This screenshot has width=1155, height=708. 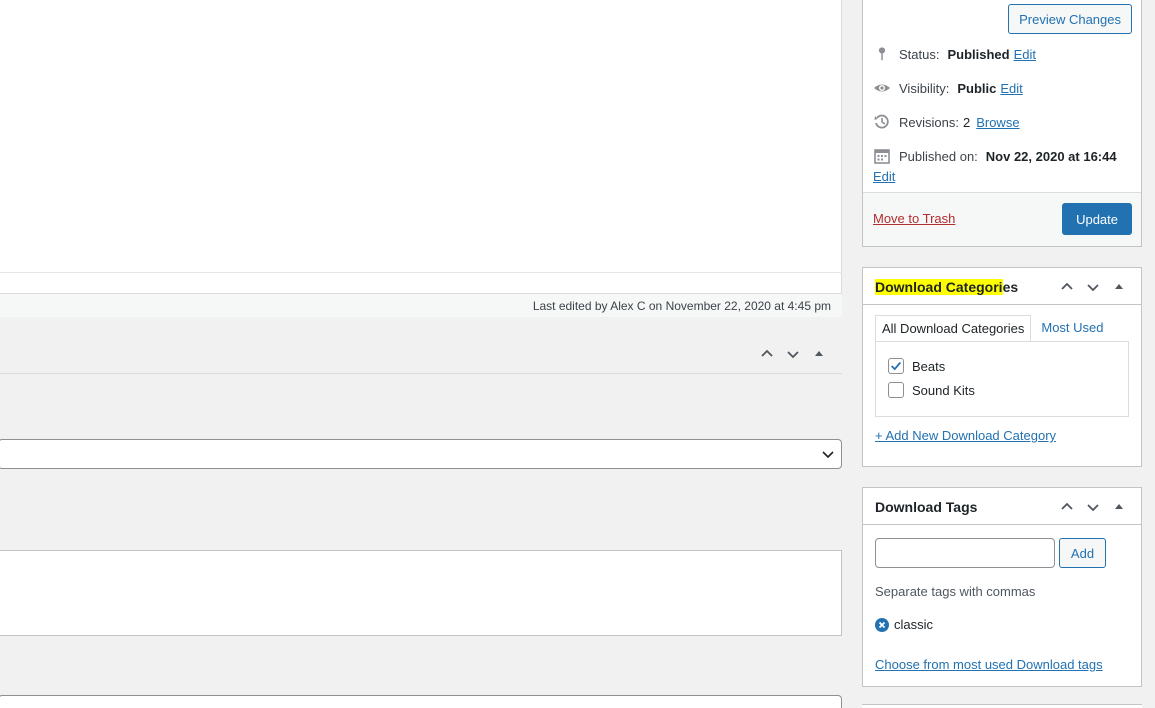 I want to click on beats-checkbox, so click(x=896, y=366).